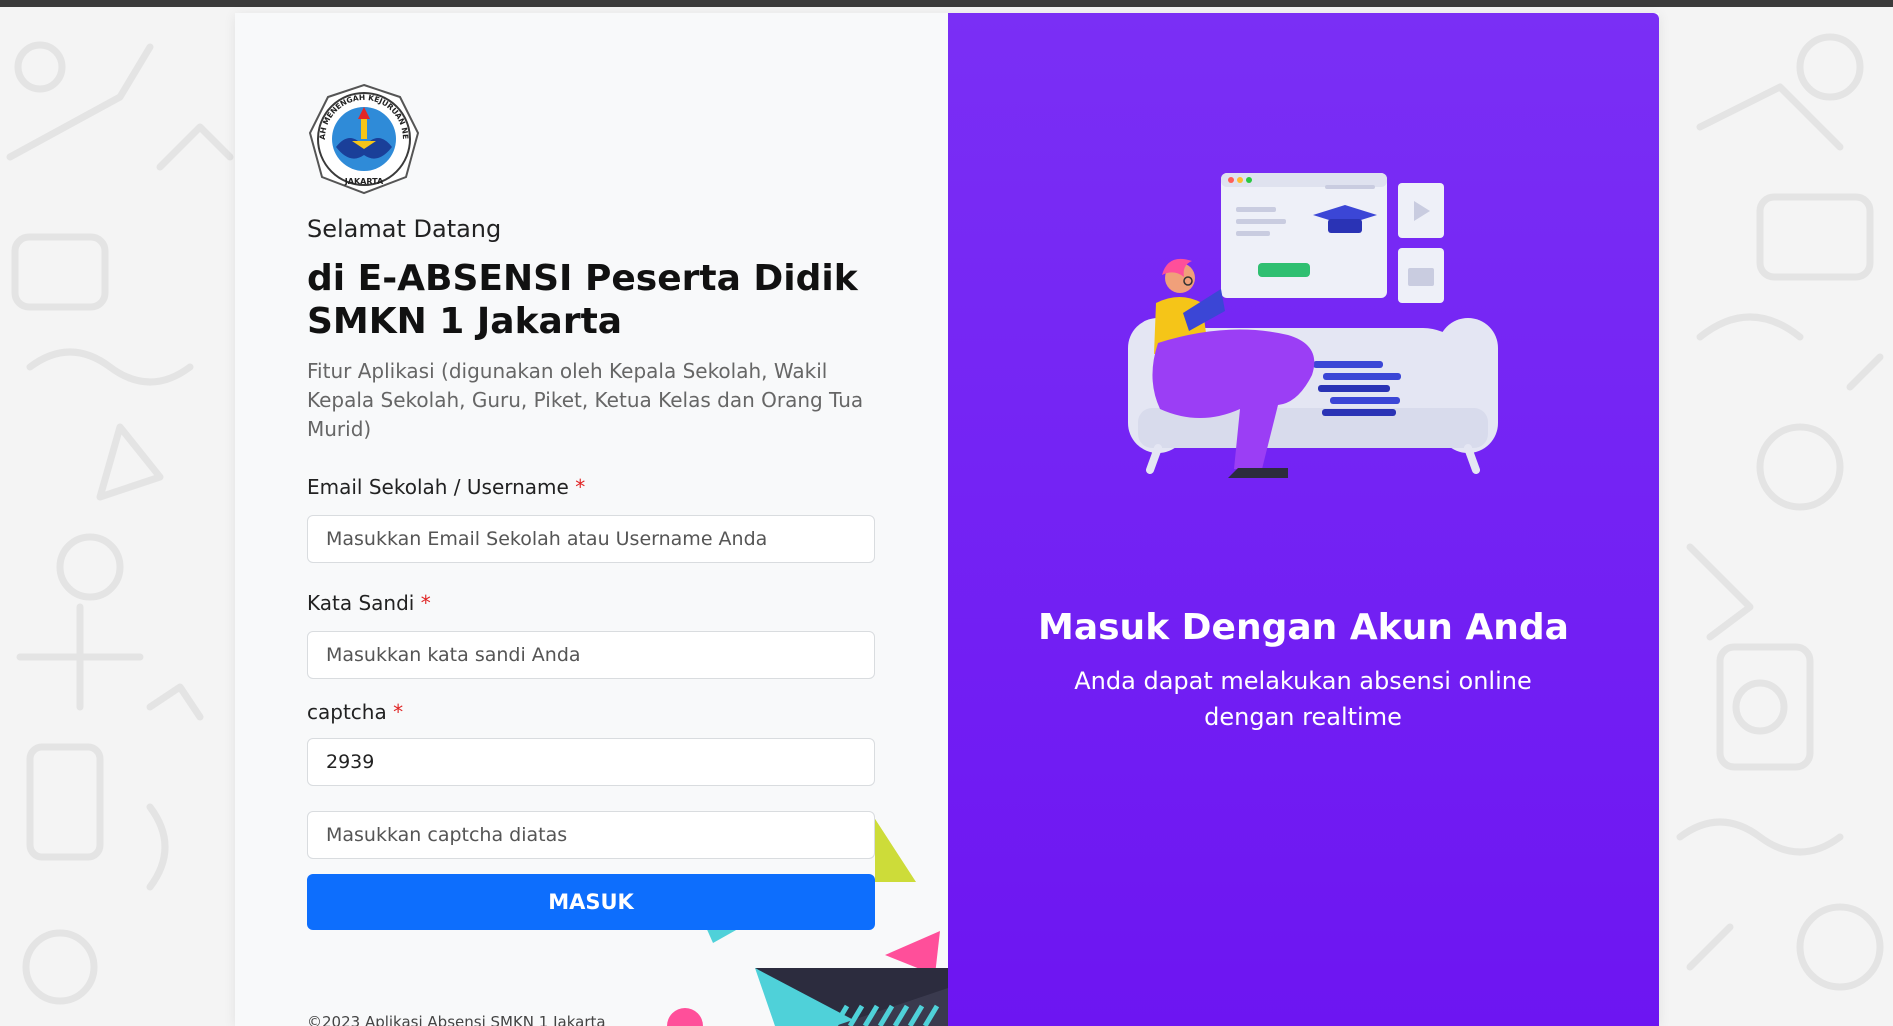 This screenshot has width=1893, height=1026. What do you see at coordinates (364, 181) in the screenshot?
I see `logo-bottom-text: JAKARTA` at bounding box center [364, 181].